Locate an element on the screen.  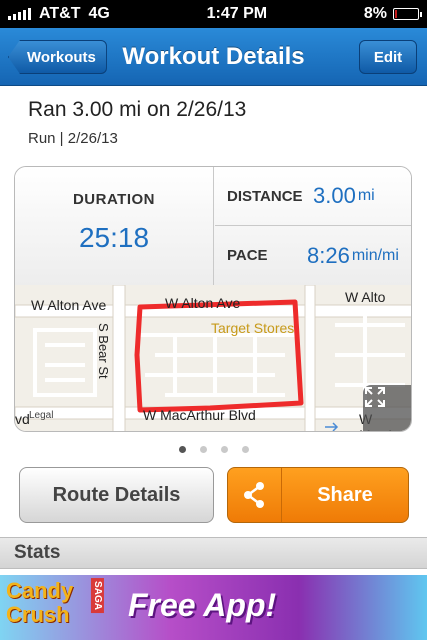
duration-value: 25:18 is located at coordinates (114, 237).